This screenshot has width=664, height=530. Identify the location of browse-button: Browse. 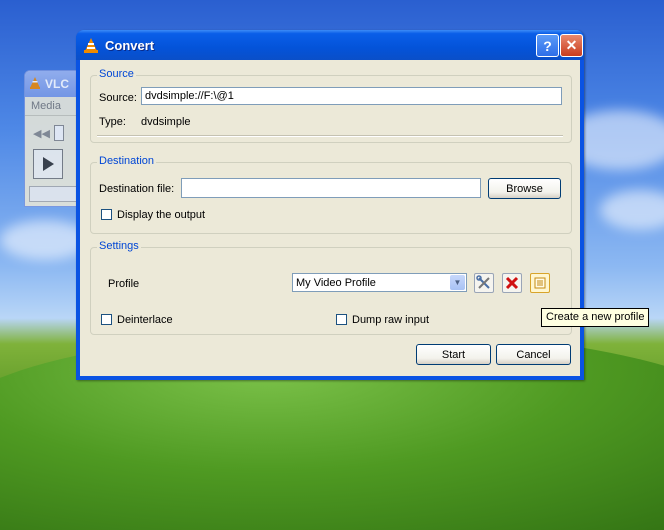
(524, 188).